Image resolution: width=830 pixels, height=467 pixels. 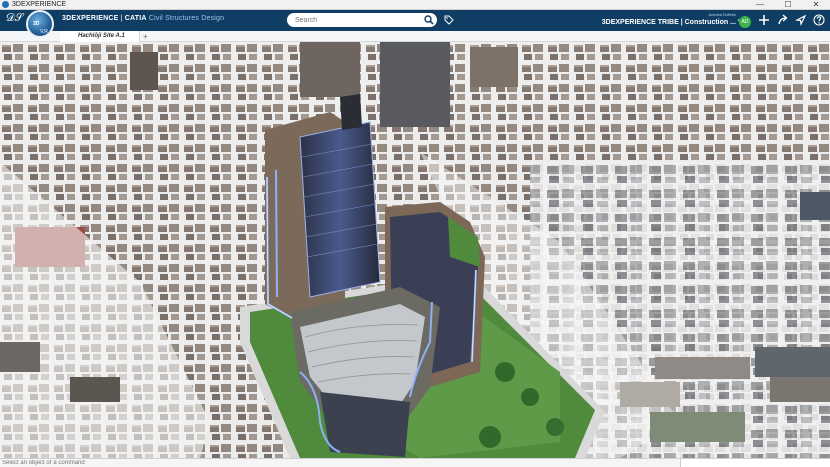 I want to click on avatar: AD, so click(x=745, y=22).